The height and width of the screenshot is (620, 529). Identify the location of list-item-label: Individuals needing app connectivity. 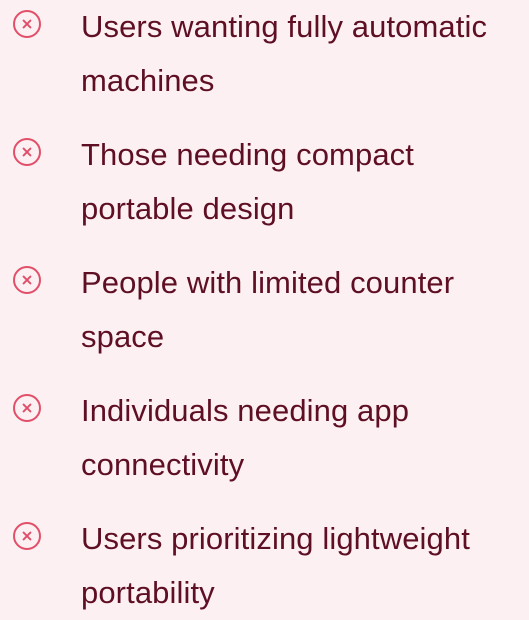
(245, 437).